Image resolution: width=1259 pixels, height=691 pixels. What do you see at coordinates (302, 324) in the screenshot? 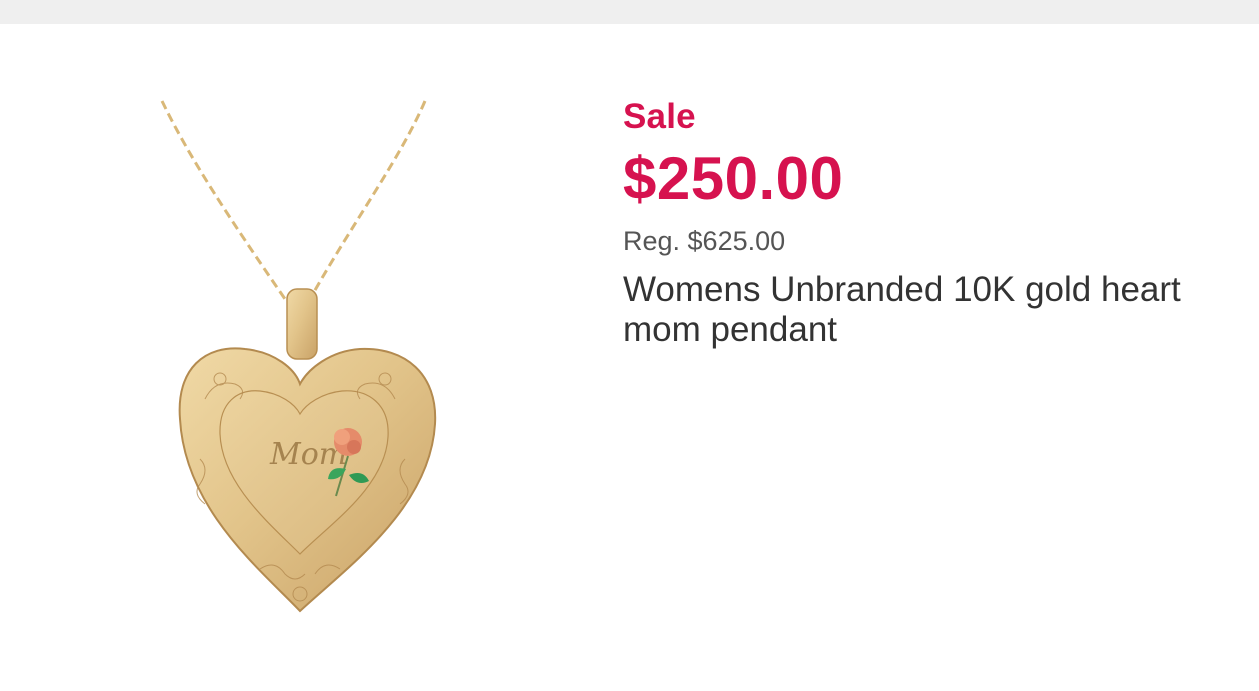
I see `bail` at bounding box center [302, 324].